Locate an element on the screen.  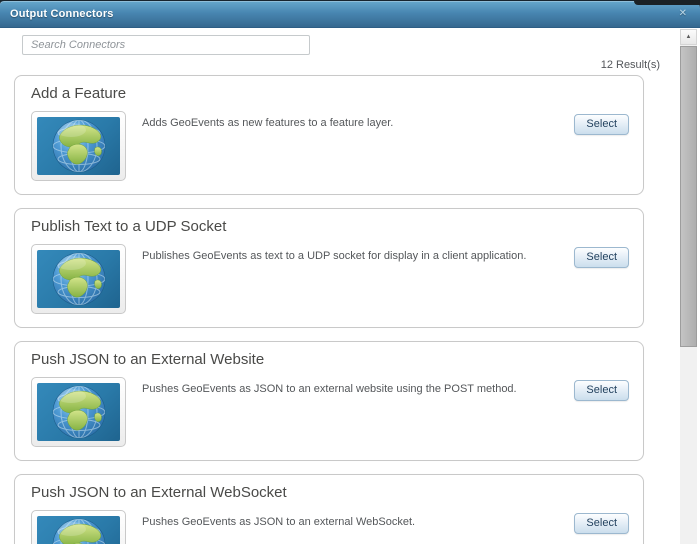
connector-title: Push JSON to an External Website is located at coordinates (148, 359).